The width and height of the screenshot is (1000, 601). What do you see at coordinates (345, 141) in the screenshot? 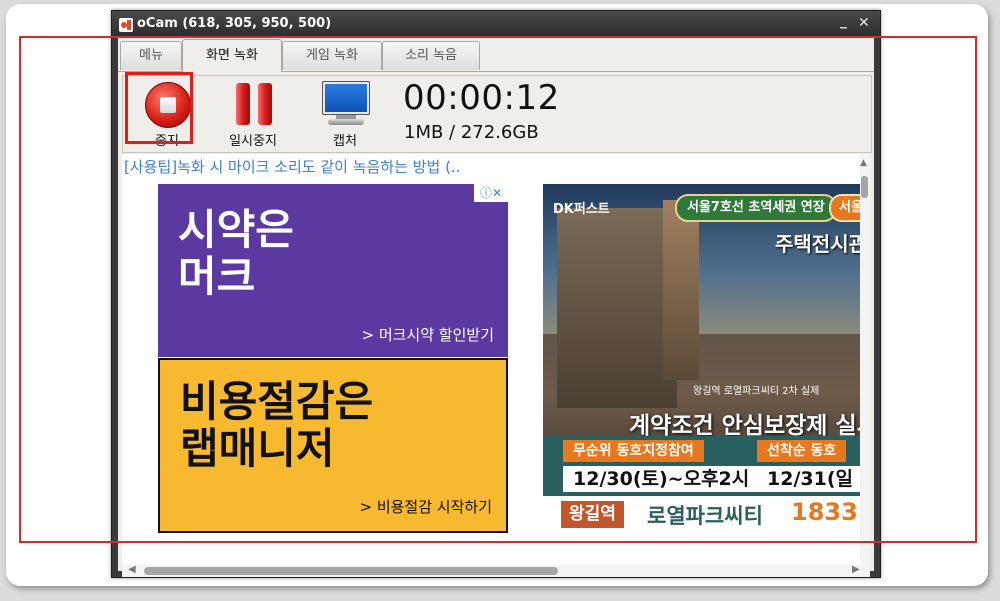
I see `capture-label: 캡처` at bounding box center [345, 141].